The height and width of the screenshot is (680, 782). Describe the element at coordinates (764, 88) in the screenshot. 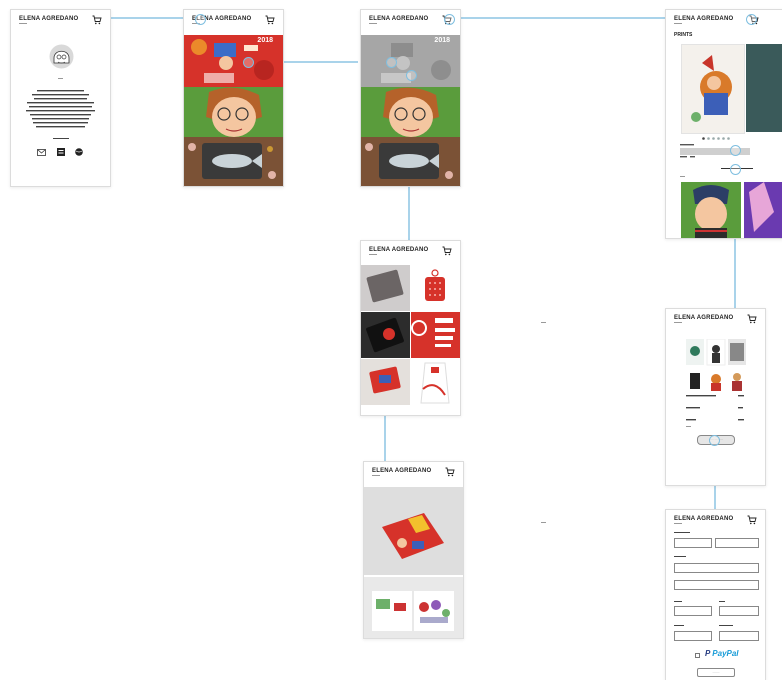

I see `carousel-next-image` at that location.